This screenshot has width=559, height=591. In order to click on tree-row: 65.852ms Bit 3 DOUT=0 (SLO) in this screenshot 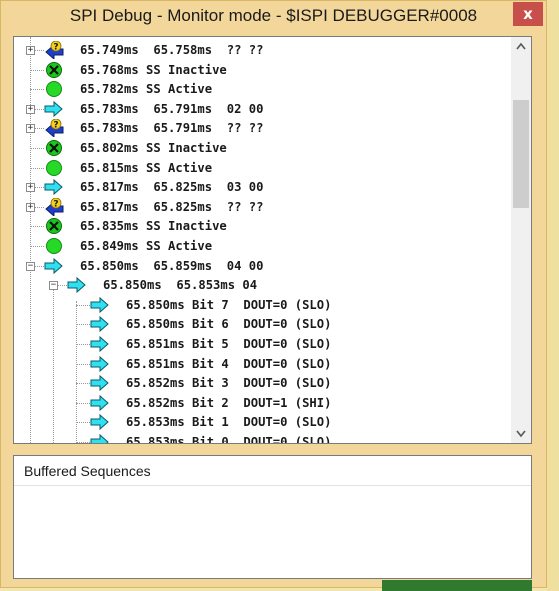, I will do `click(262, 383)`.